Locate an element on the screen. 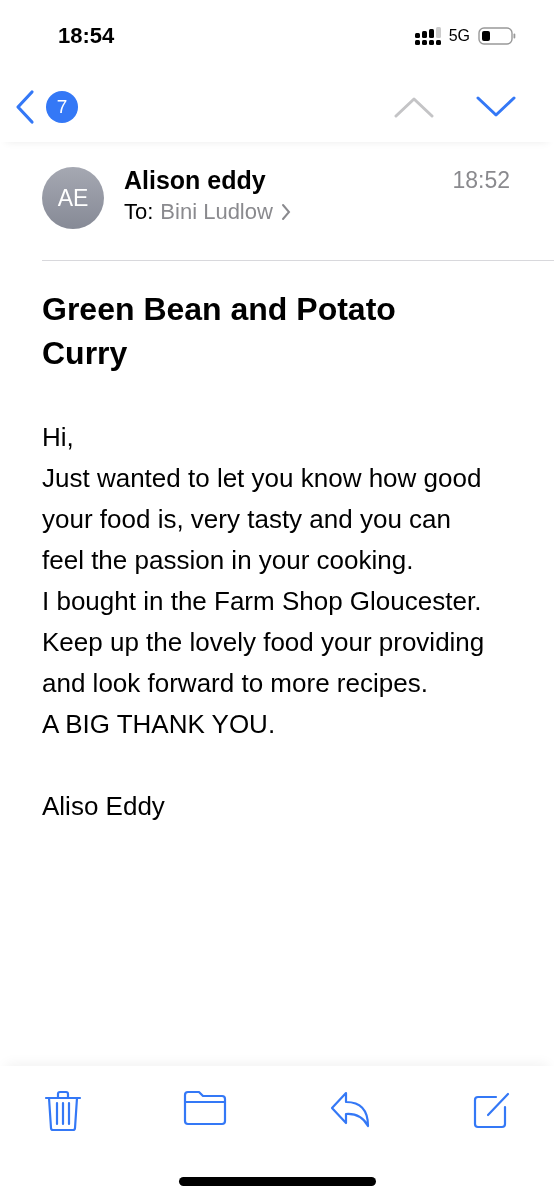  message-time: 18:52 is located at coordinates (481, 180).